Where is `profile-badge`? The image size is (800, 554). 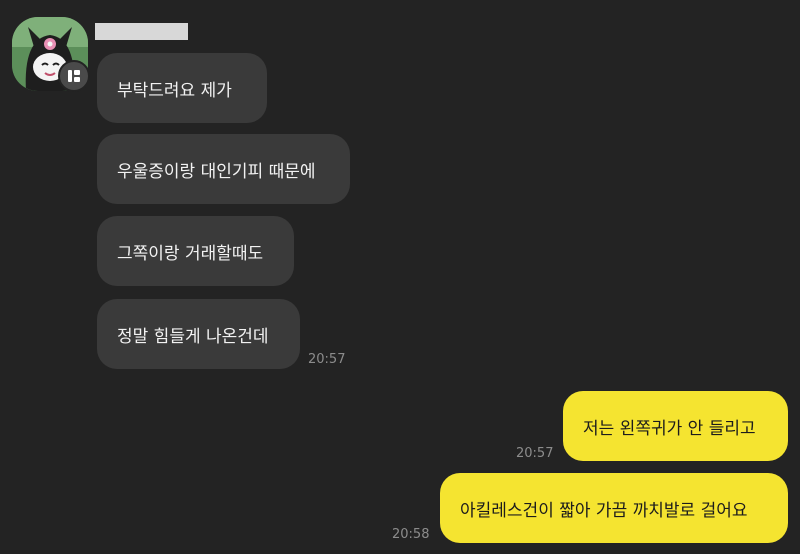
profile-badge is located at coordinates (74, 76).